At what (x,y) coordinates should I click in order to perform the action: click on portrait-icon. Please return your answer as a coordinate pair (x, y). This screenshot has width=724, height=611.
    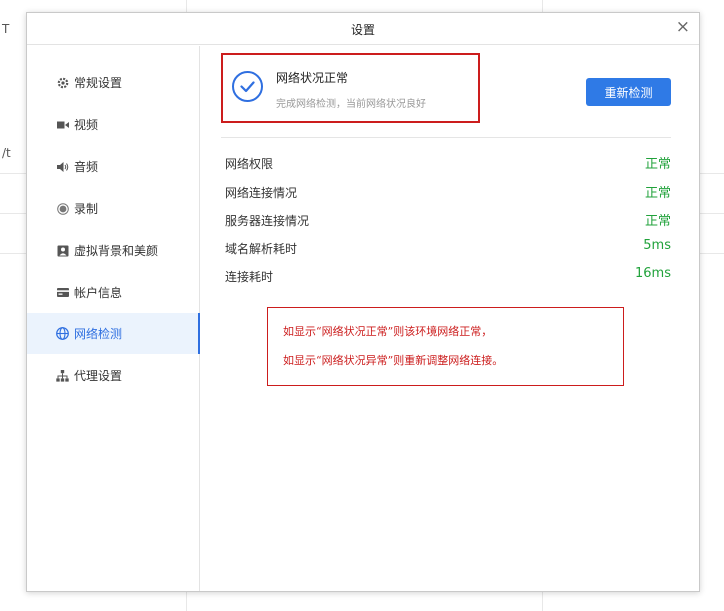
    Looking at the image, I should click on (62, 250).